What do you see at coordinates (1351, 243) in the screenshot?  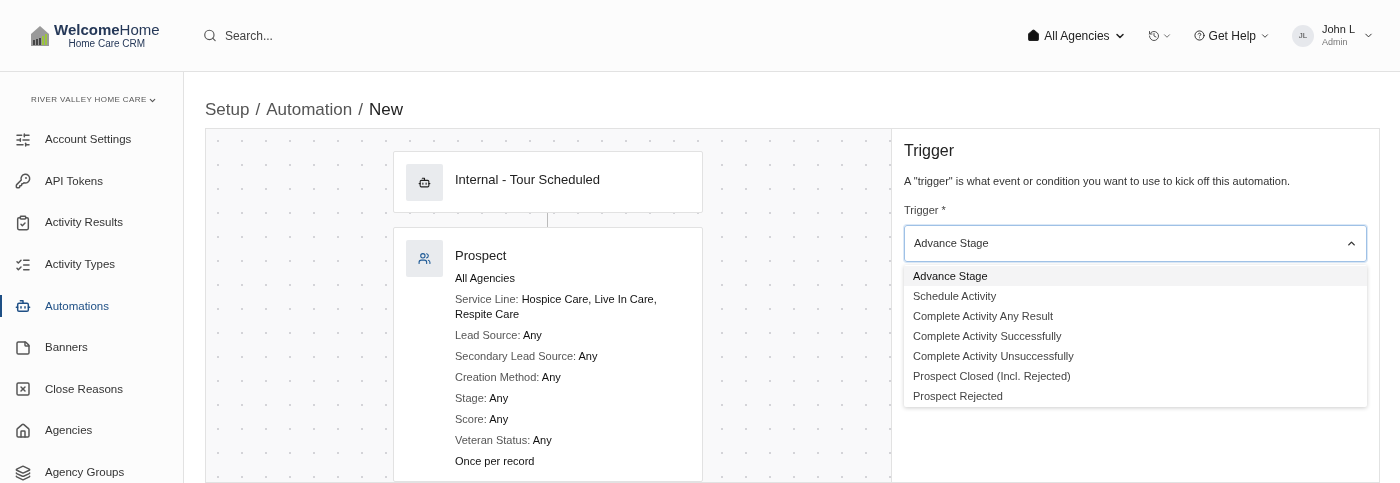 I see `caret-icon` at bounding box center [1351, 243].